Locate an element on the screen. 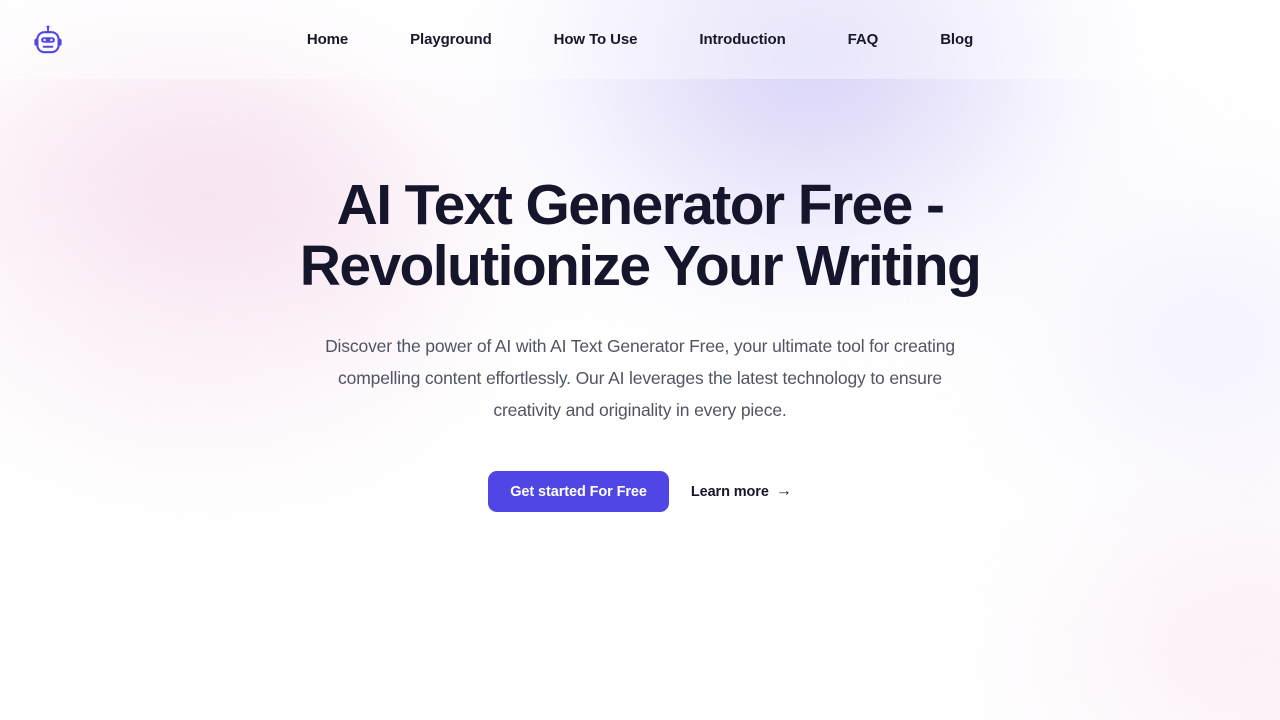  arrow-right-icon: → is located at coordinates (783, 490).